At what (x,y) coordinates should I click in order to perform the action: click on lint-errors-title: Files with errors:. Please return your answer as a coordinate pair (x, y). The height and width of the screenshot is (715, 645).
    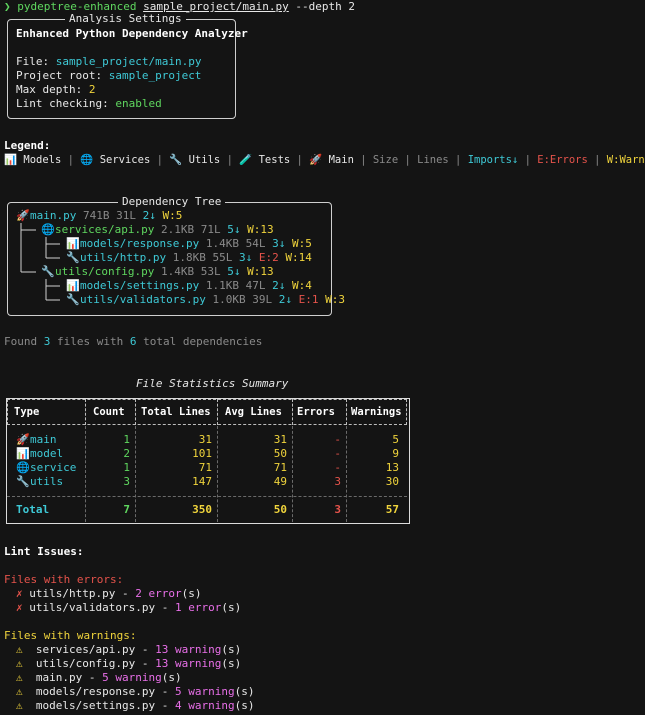
    Looking at the image, I should click on (64, 579).